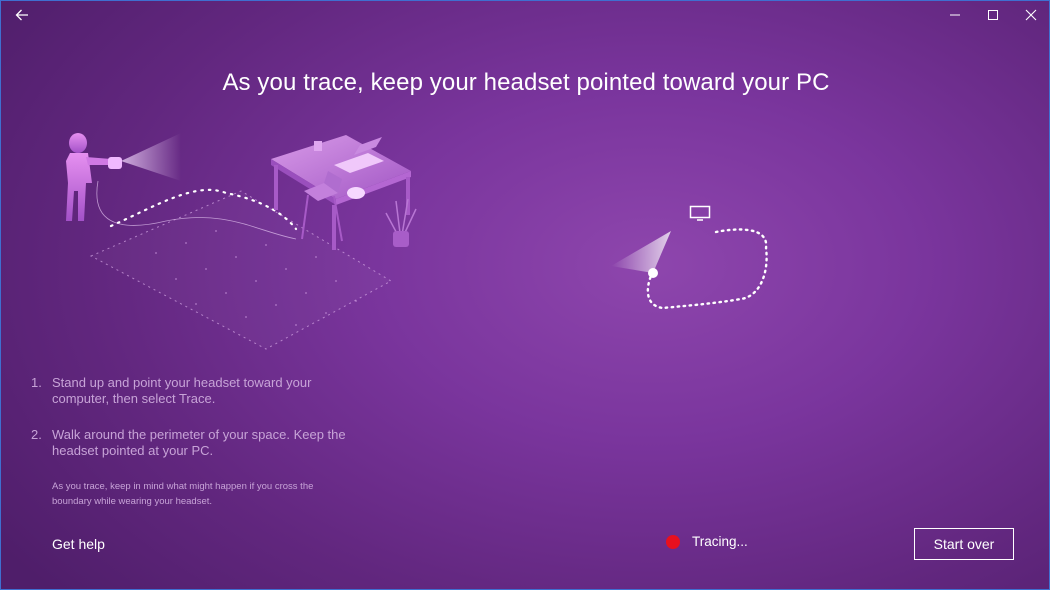 The image size is (1050, 590). What do you see at coordinates (241, 270) in the screenshot?
I see `floor-boundary` at bounding box center [241, 270].